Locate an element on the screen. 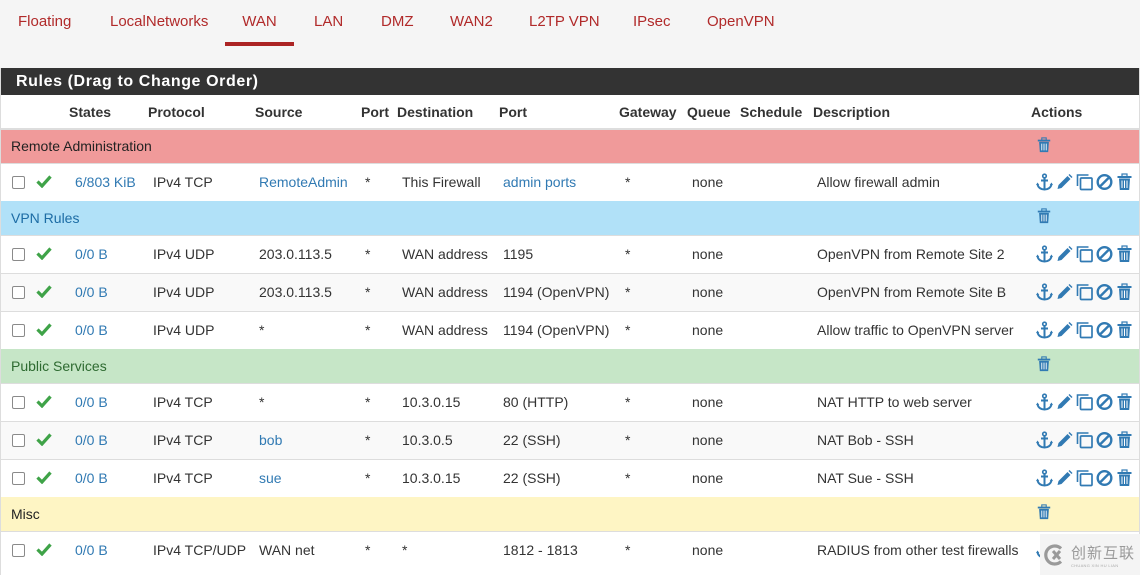 Image resolution: width=1140 pixels, height=575 pixels. rule-source-port: * is located at coordinates (368, 440).